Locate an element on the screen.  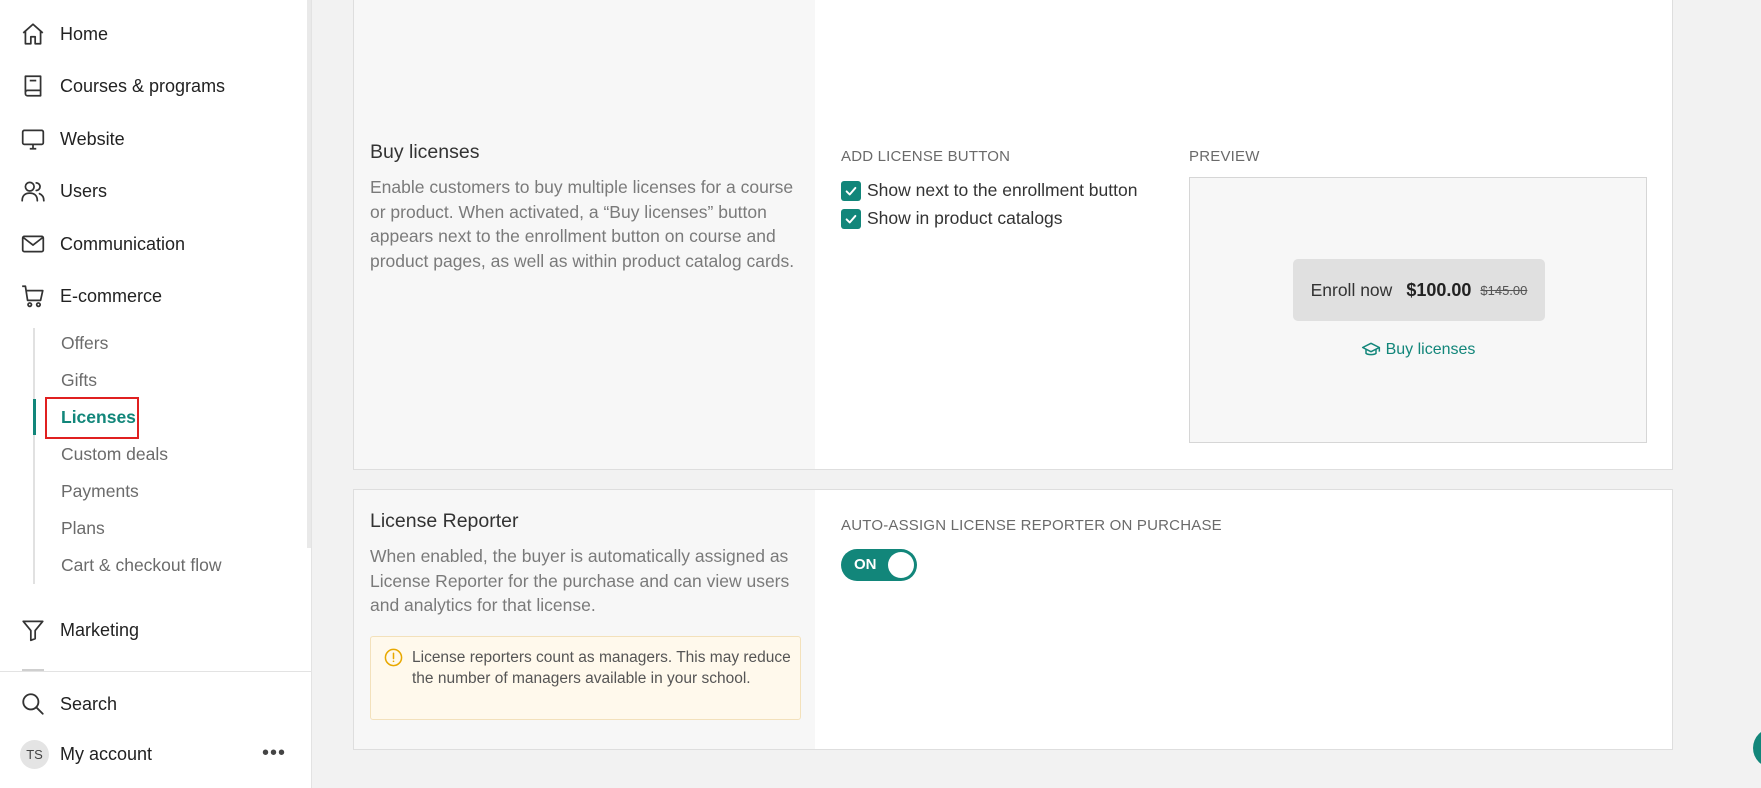
enroll-text: Enroll now is located at coordinates (1351, 289).